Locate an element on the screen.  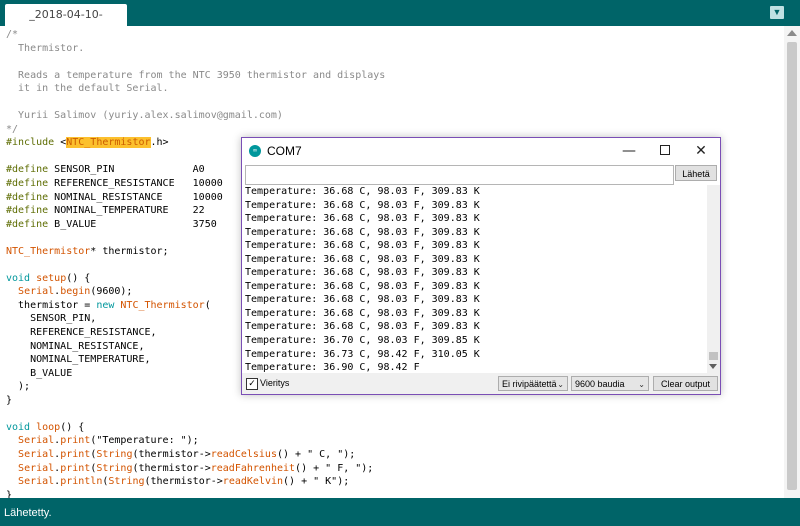
highlighted-token: NTC_Thermistor is located at coordinates (108, 143).